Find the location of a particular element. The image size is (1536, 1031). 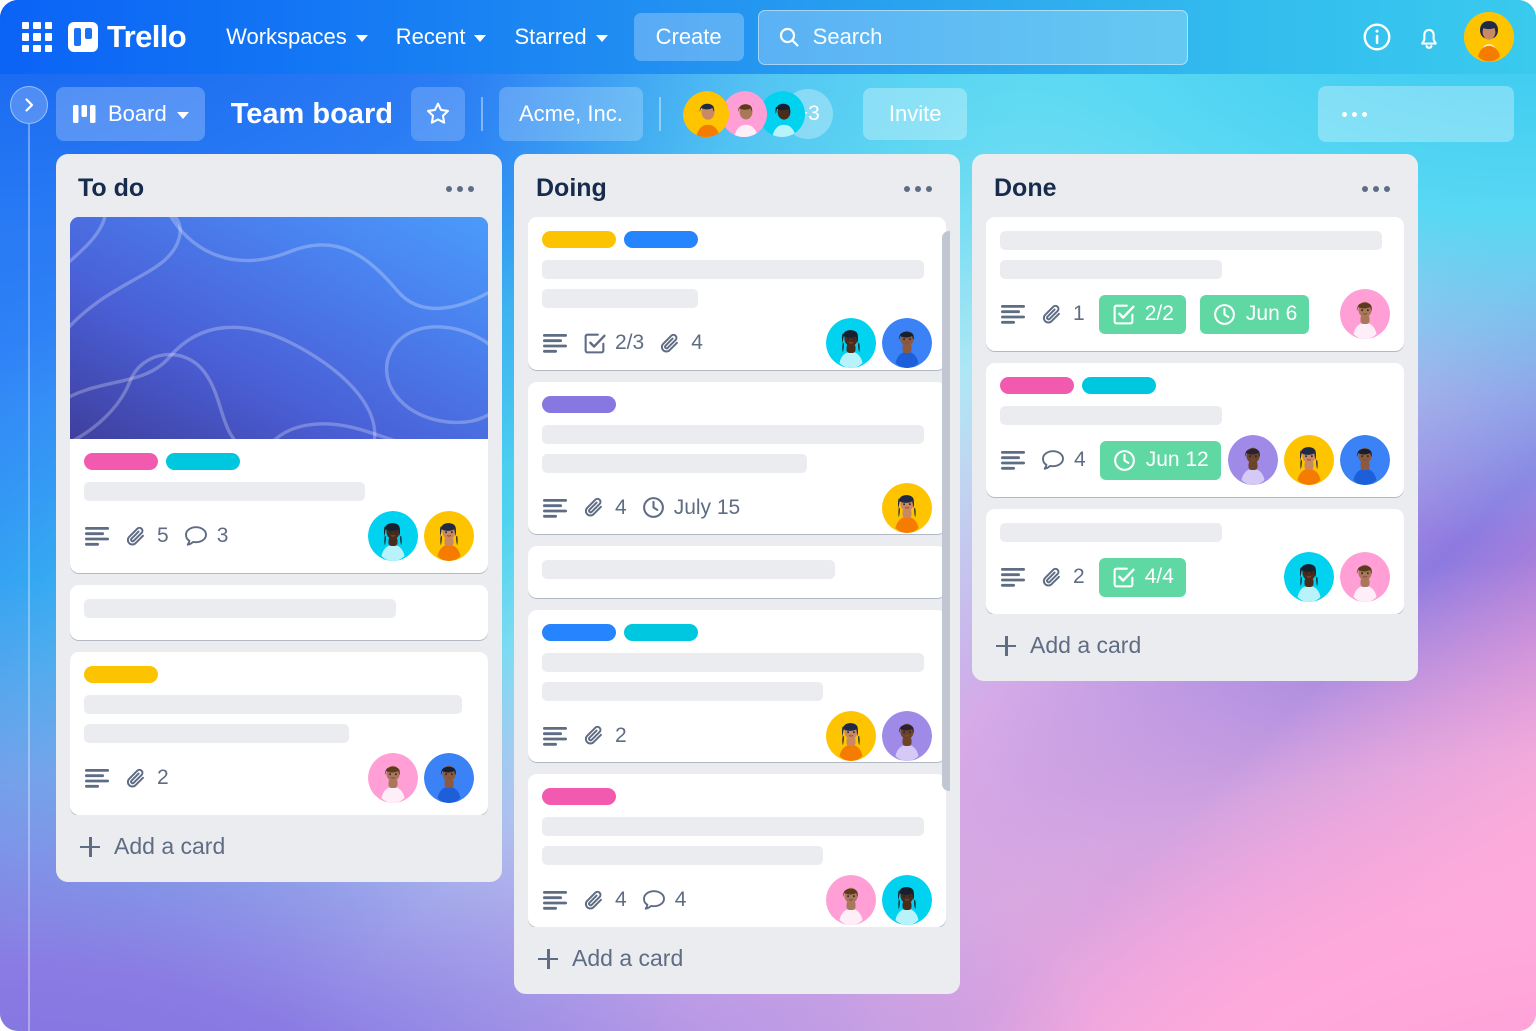

nav-menu-starred-label: Starred is located at coordinates (550, 36).